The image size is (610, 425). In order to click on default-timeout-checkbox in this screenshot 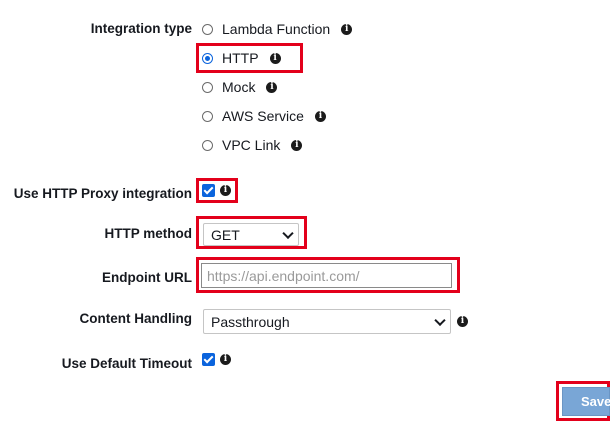, I will do `click(208, 359)`.